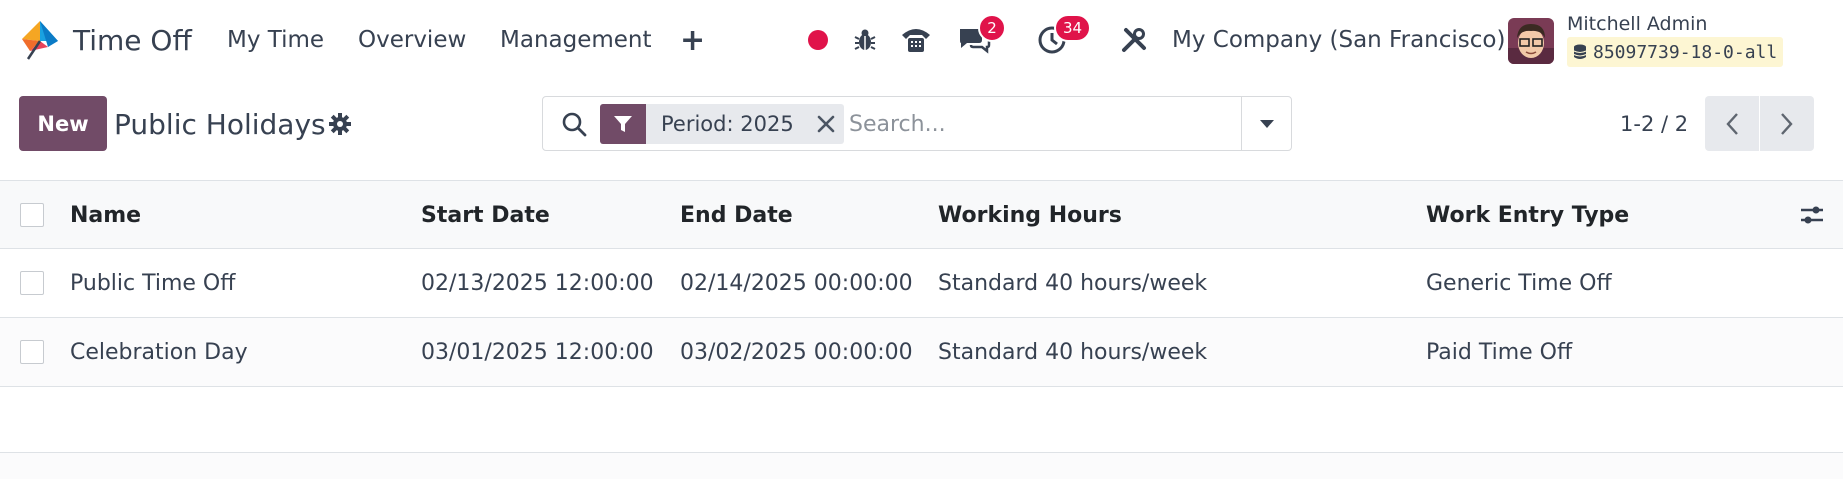  Describe the element at coordinates (1654, 124) in the screenshot. I see `pager-value: 1-2 / 2` at that location.